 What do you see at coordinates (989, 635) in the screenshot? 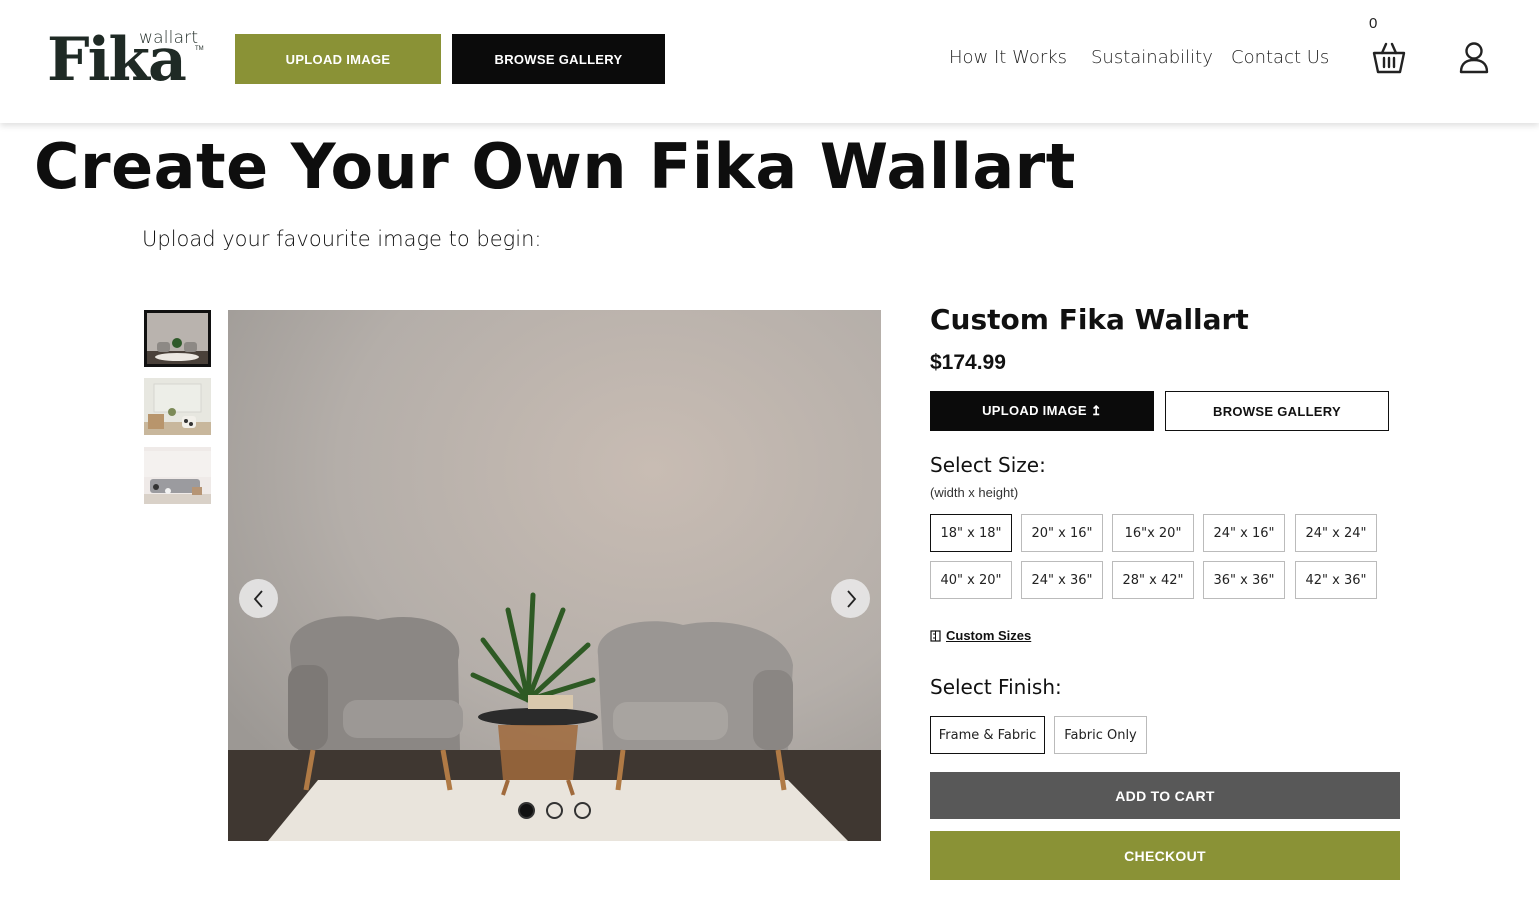
I see `custom-sizes-label: Custom Sizes` at bounding box center [989, 635].